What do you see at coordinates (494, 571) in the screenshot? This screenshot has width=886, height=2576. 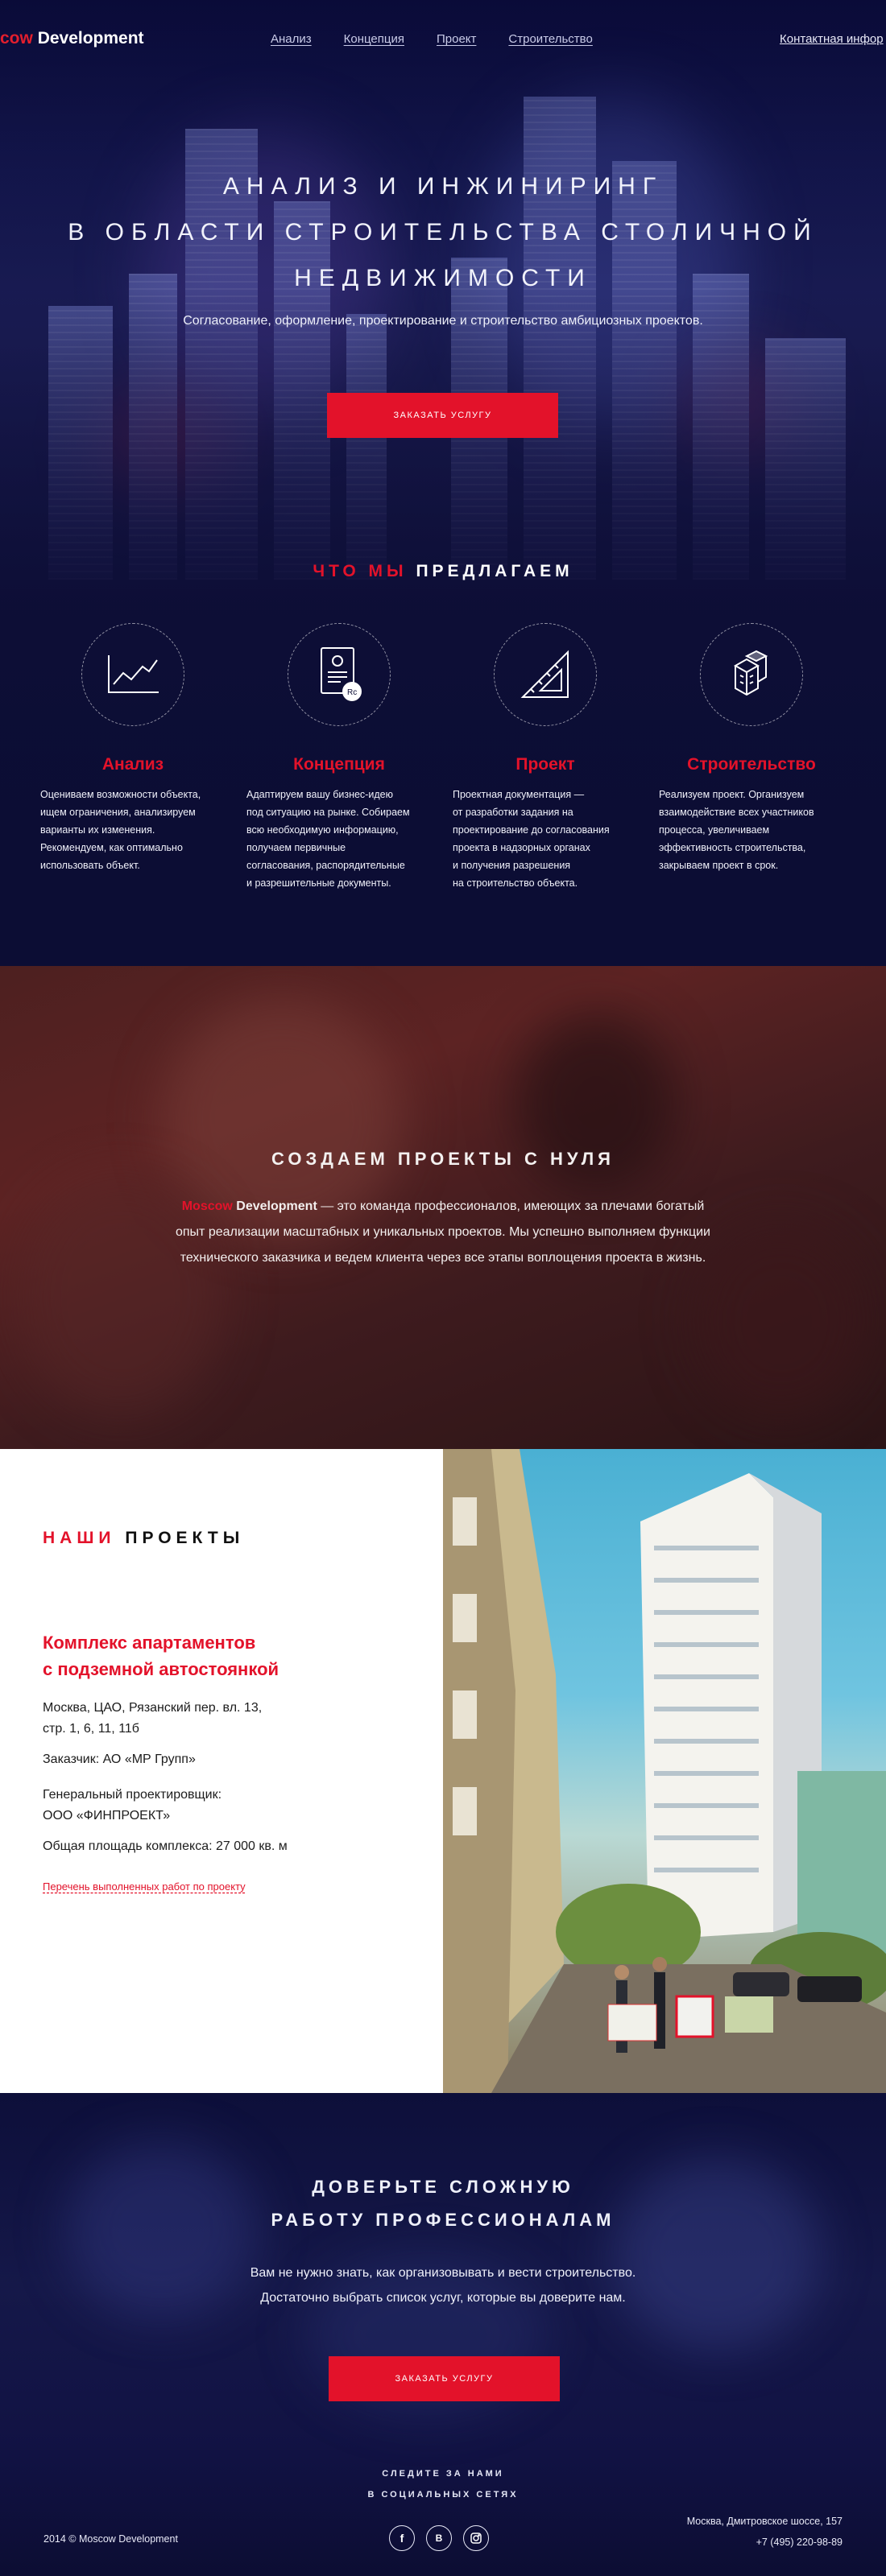 I see `offer-title-white: ПРЕДЛАГАЕМ` at bounding box center [494, 571].